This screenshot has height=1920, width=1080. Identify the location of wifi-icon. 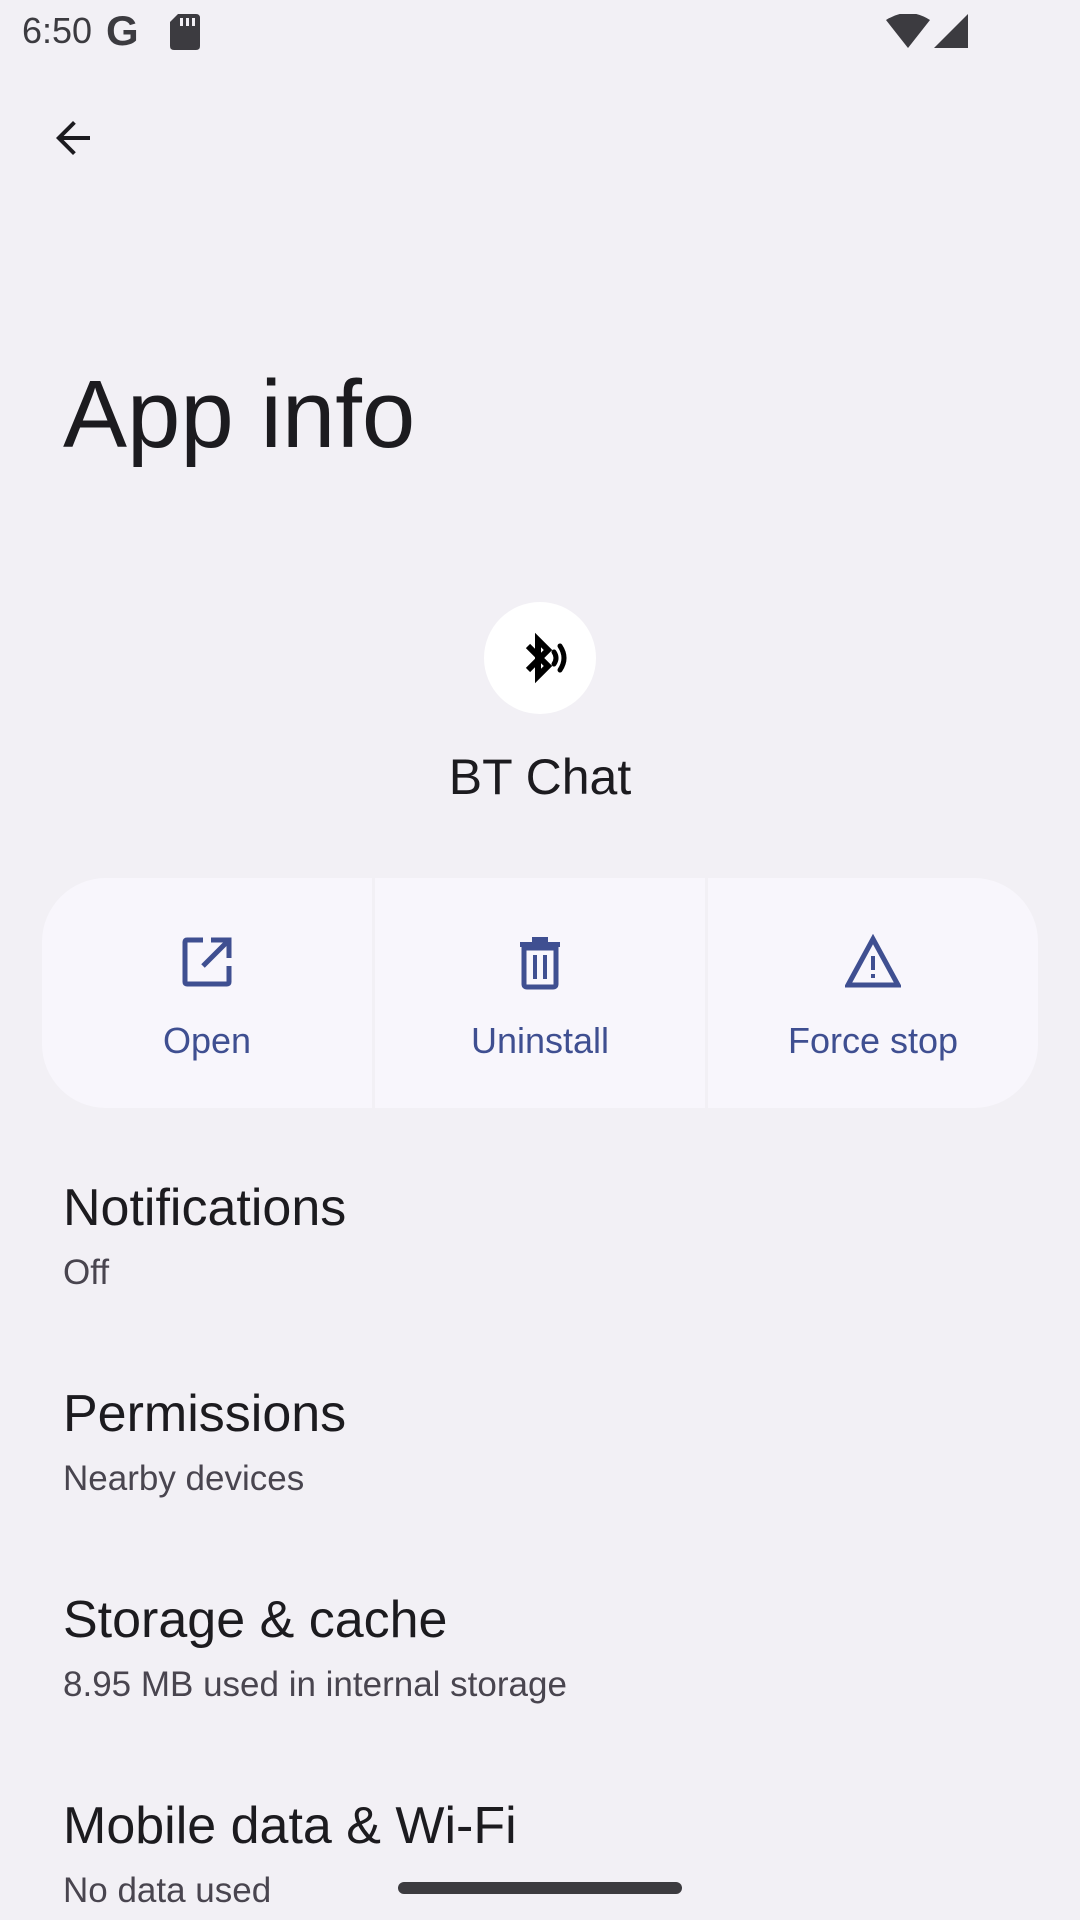
(908, 31).